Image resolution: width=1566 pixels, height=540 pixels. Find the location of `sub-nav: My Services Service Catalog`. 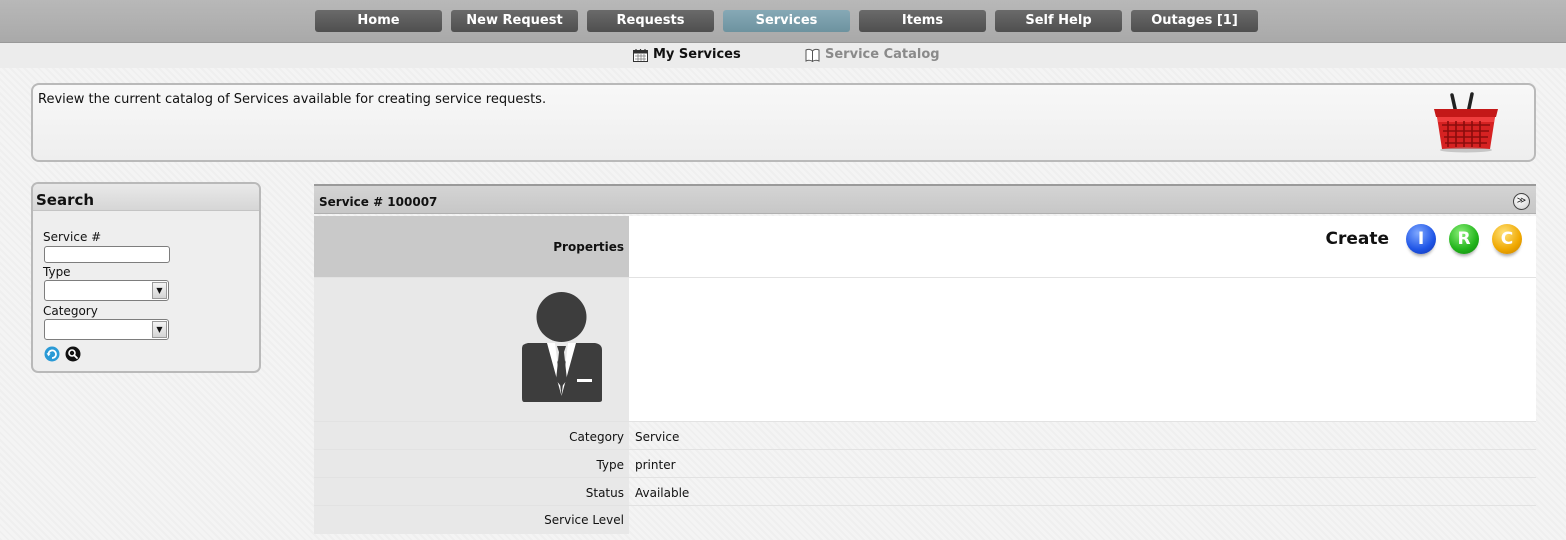

sub-nav: My Services Service Catalog is located at coordinates (783, 55).